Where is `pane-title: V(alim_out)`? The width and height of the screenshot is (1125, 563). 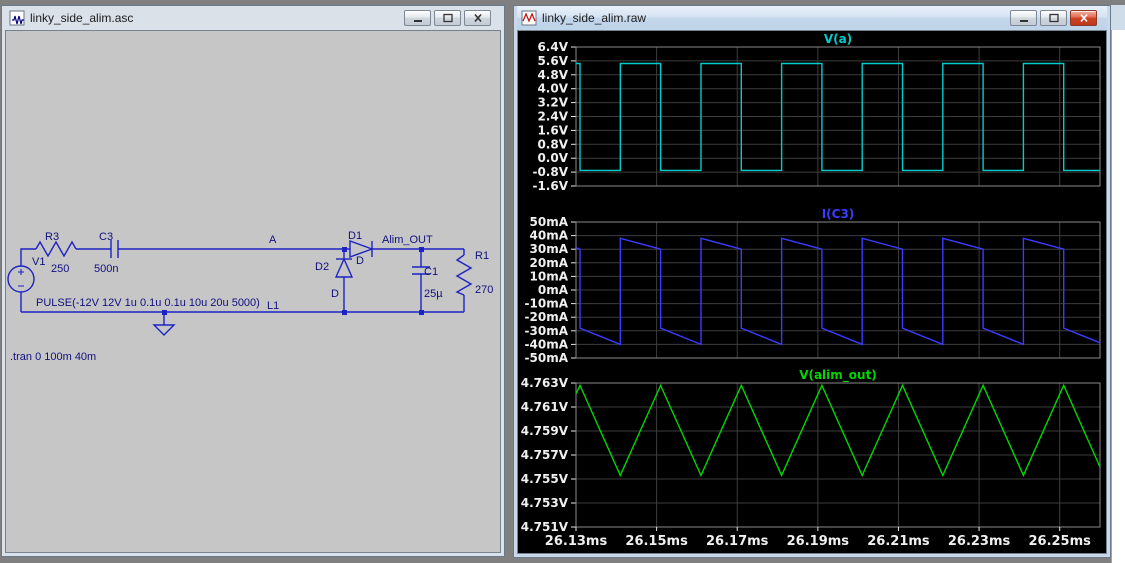 pane-title: V(alim_out) is located at coordinates (838, 375).